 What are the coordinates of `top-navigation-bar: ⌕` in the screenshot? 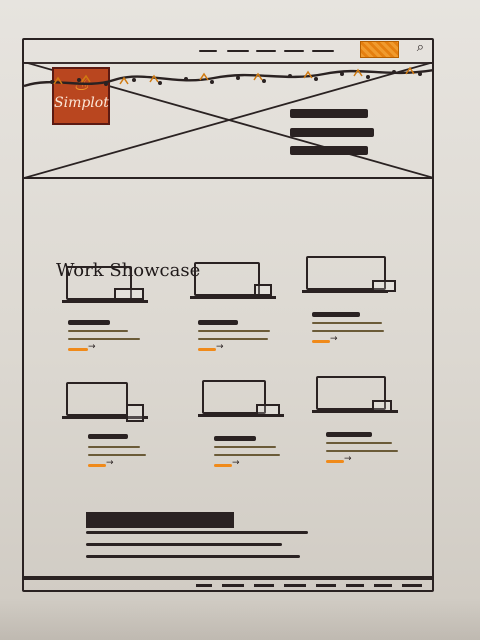 It's located at (228, 52).